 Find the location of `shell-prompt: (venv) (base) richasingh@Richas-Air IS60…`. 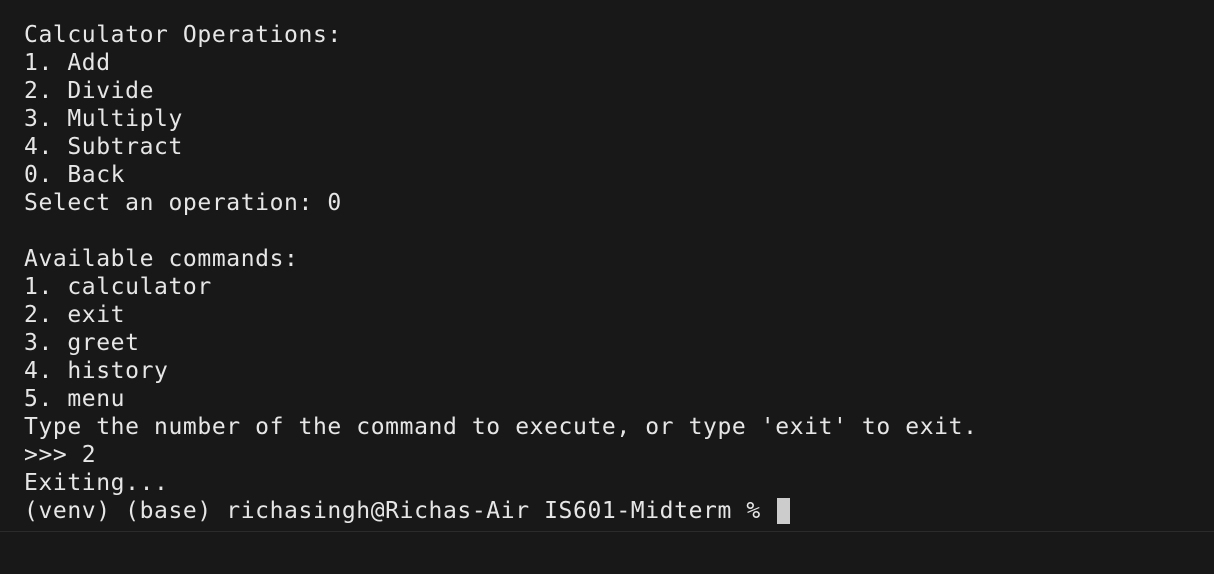

shell-prompt: (venv) (base) richasingh@Richas-Air IS60… is located at coordinates (400, 511).